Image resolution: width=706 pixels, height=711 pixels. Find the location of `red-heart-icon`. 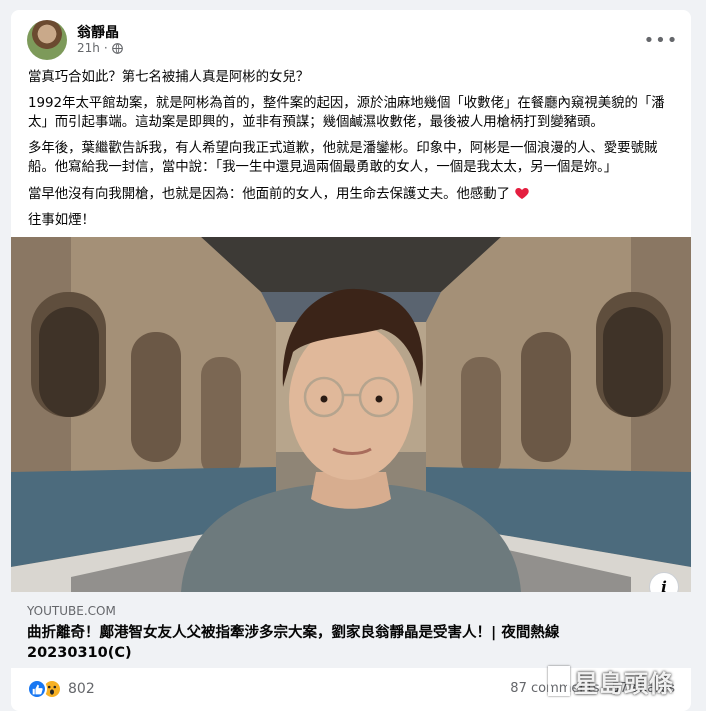

red-heart-icon is located at coordinates (522, 194).